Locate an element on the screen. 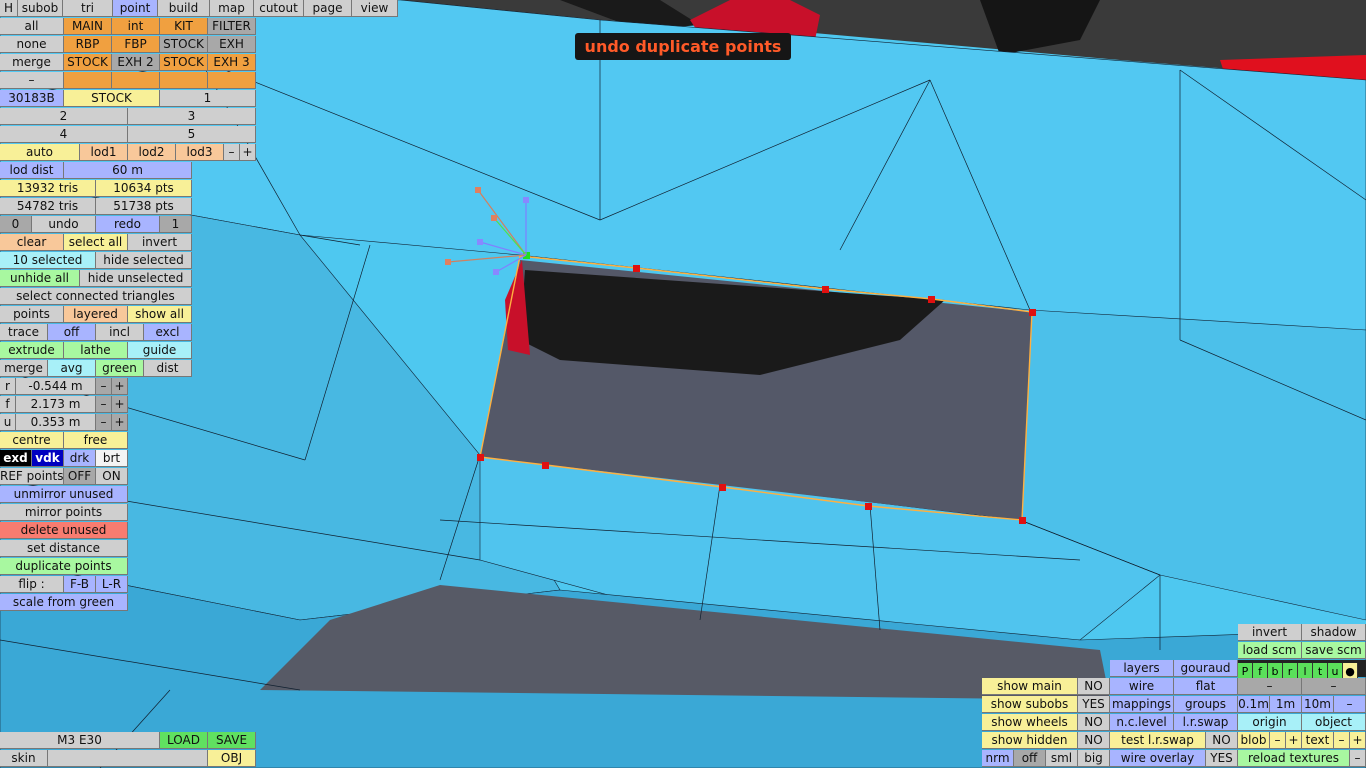  grid-01m: 0.1m is located at coordinates (1254, 704).